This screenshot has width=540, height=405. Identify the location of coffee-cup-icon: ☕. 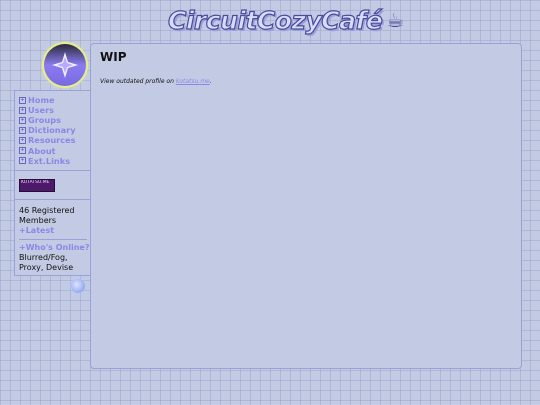
(395, 20).